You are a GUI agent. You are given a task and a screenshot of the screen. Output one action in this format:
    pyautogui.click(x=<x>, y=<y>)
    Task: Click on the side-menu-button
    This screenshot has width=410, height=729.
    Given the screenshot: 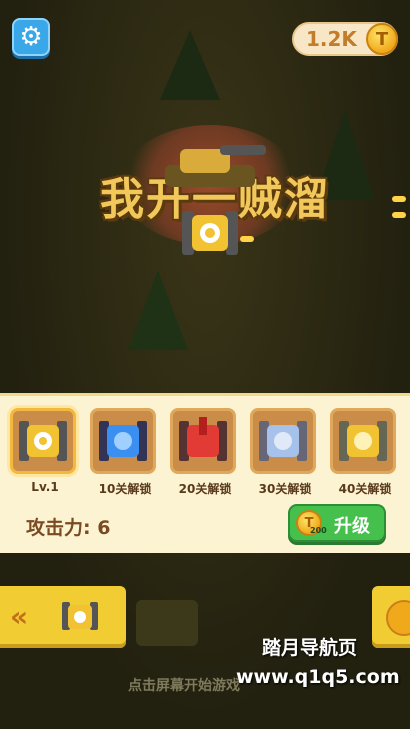 What is the action you would take?
    pyautogui.click(x=391, y=617)
    